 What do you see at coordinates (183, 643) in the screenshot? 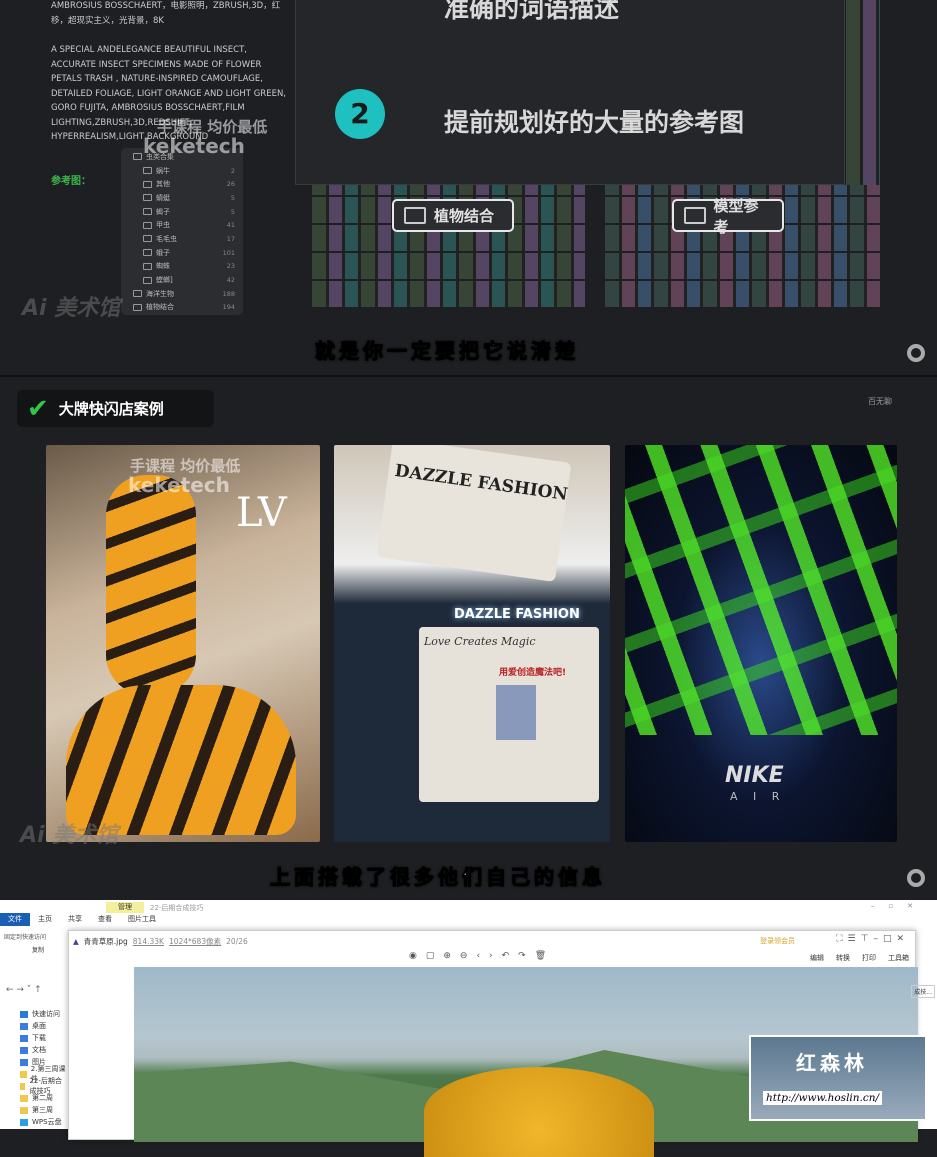
I see `photo-lv: LV` at bounding box center [183, 643].